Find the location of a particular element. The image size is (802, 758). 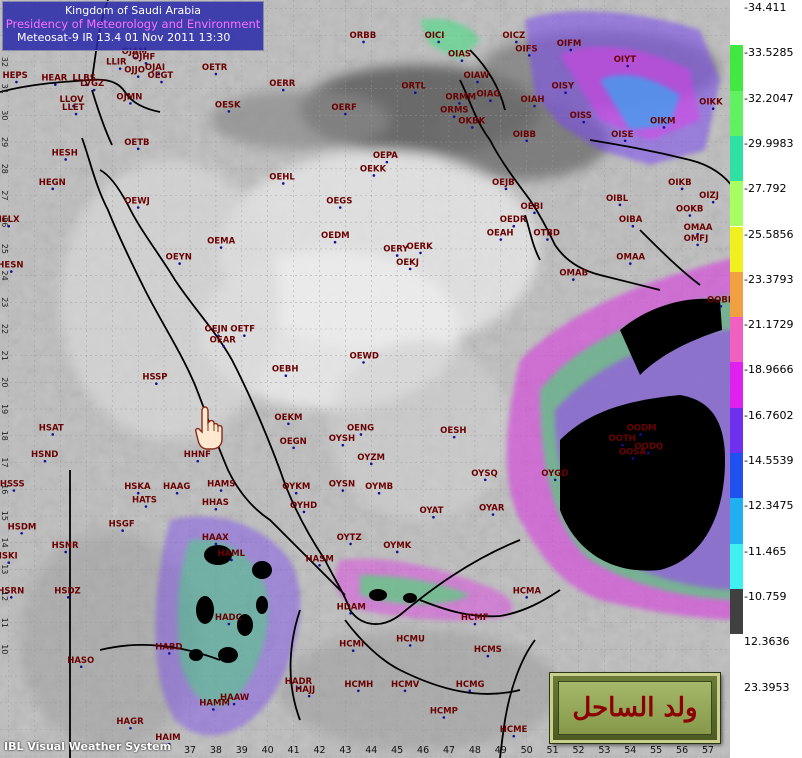

station-label: HASO is located at coordinates (80, 661).